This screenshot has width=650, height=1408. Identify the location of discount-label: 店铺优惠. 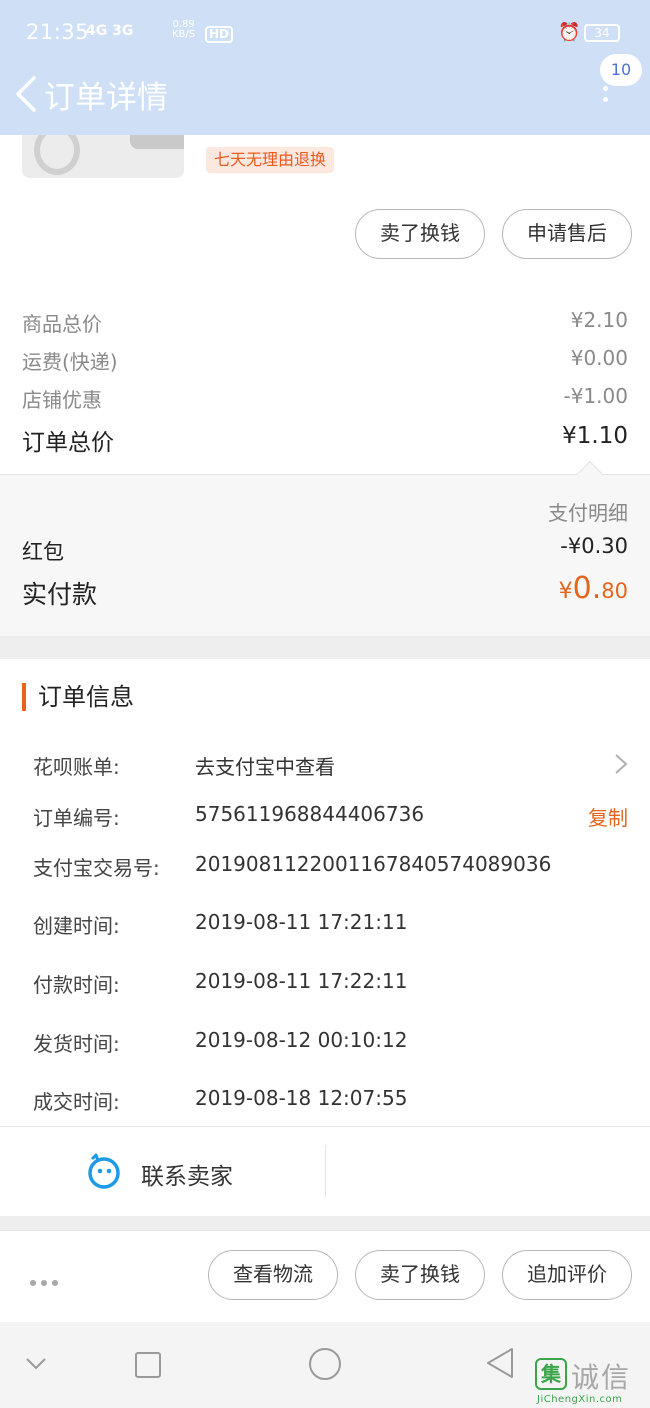
(62, 400).